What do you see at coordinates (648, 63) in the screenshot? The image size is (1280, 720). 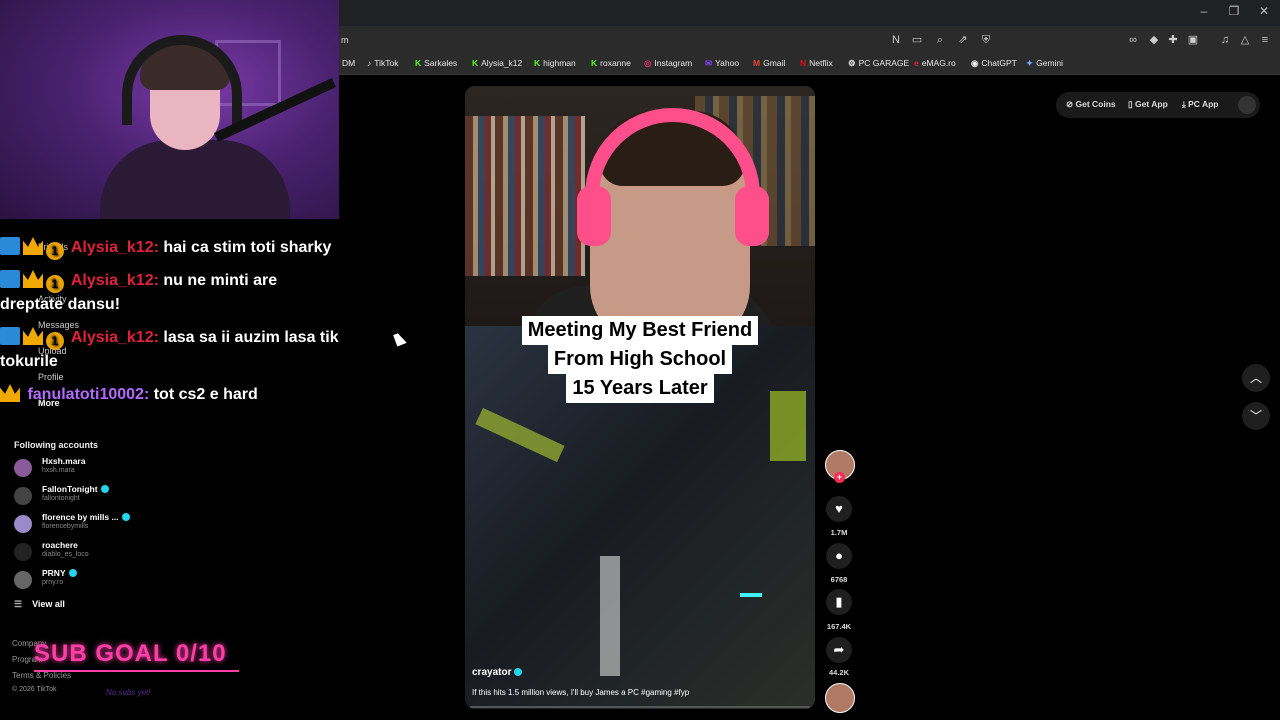 I see `instagram-icon: ◎` at bounding box center [648, 63].